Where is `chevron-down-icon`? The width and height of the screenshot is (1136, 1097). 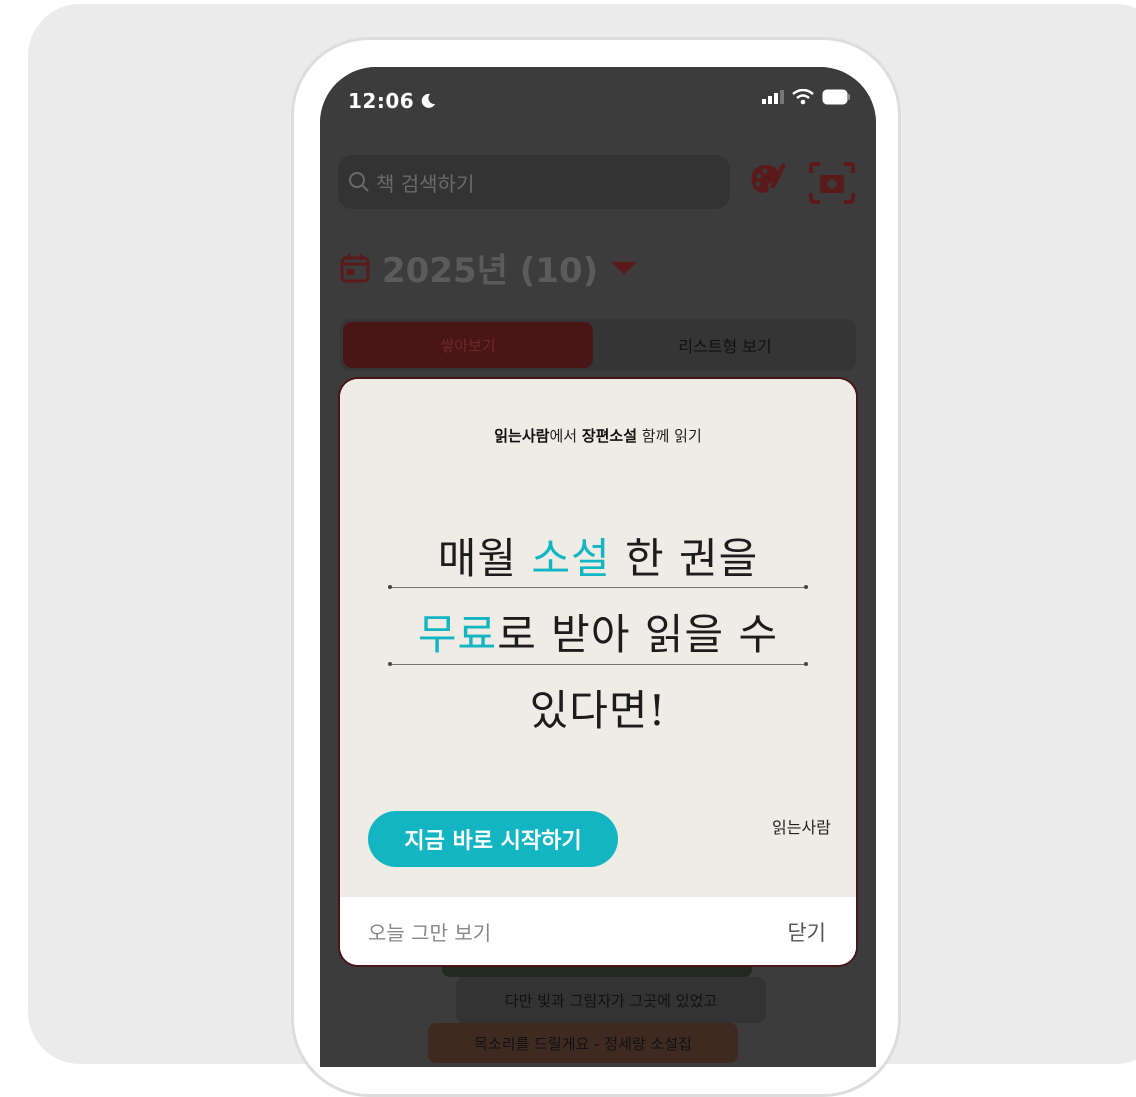 chevron-down-icon is located at coordinates (624, 267).